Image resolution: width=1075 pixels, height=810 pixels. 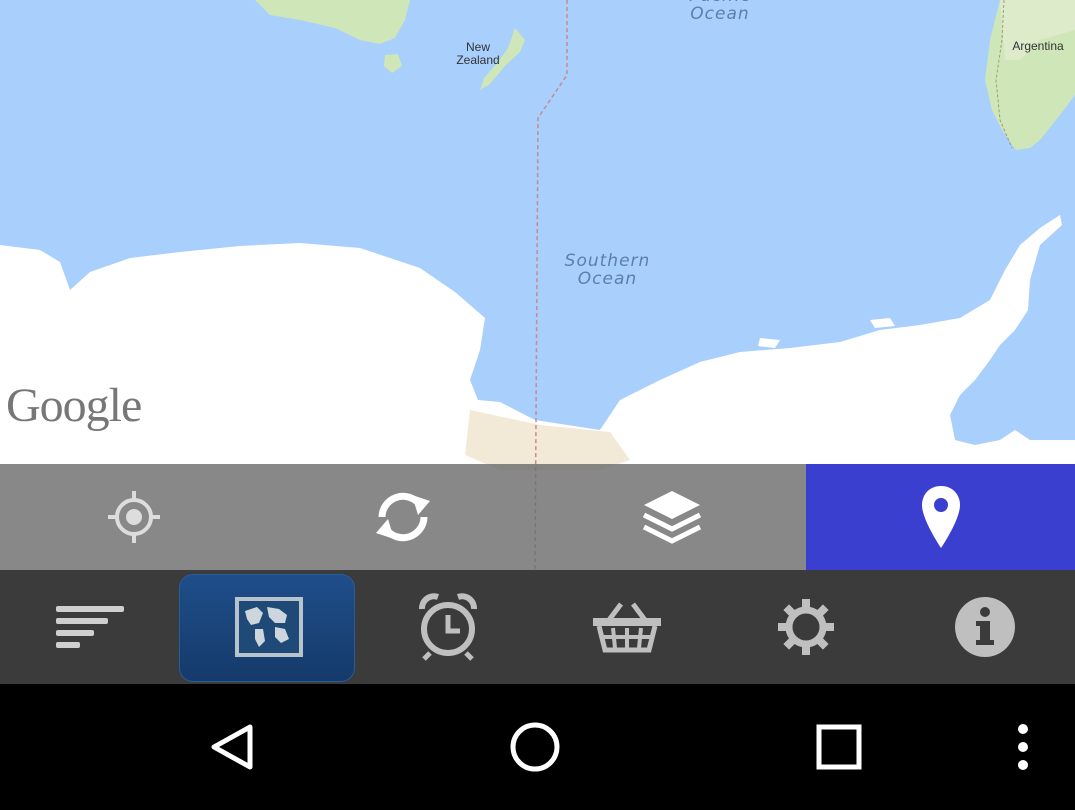 I want to click on tab-alarm, so click(x=447, y=627).